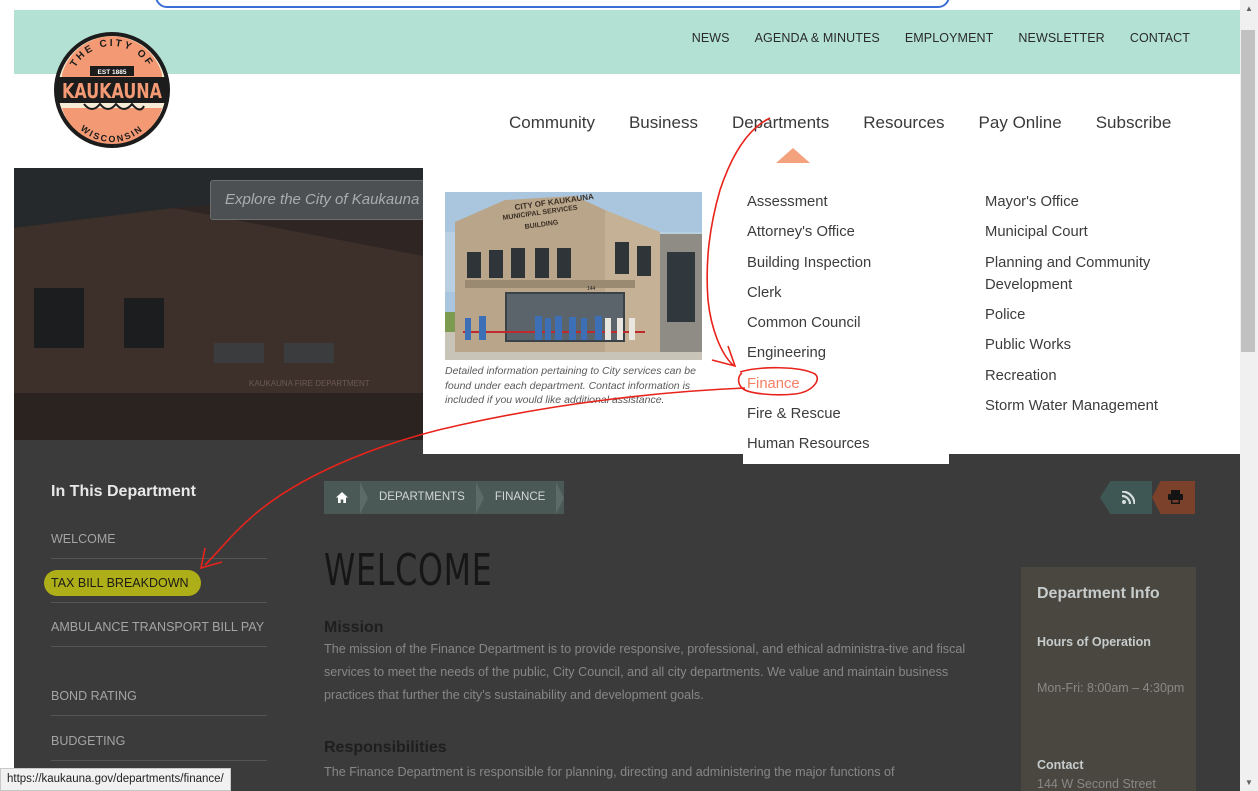 This screenshot has width=1258, height=791. What do you see at coordinates (309, 383) in the screenshot?
I see `hero-building-sign: KAUKAUNA FIRE DEPARTMENT` at bounding box center [309, 383].